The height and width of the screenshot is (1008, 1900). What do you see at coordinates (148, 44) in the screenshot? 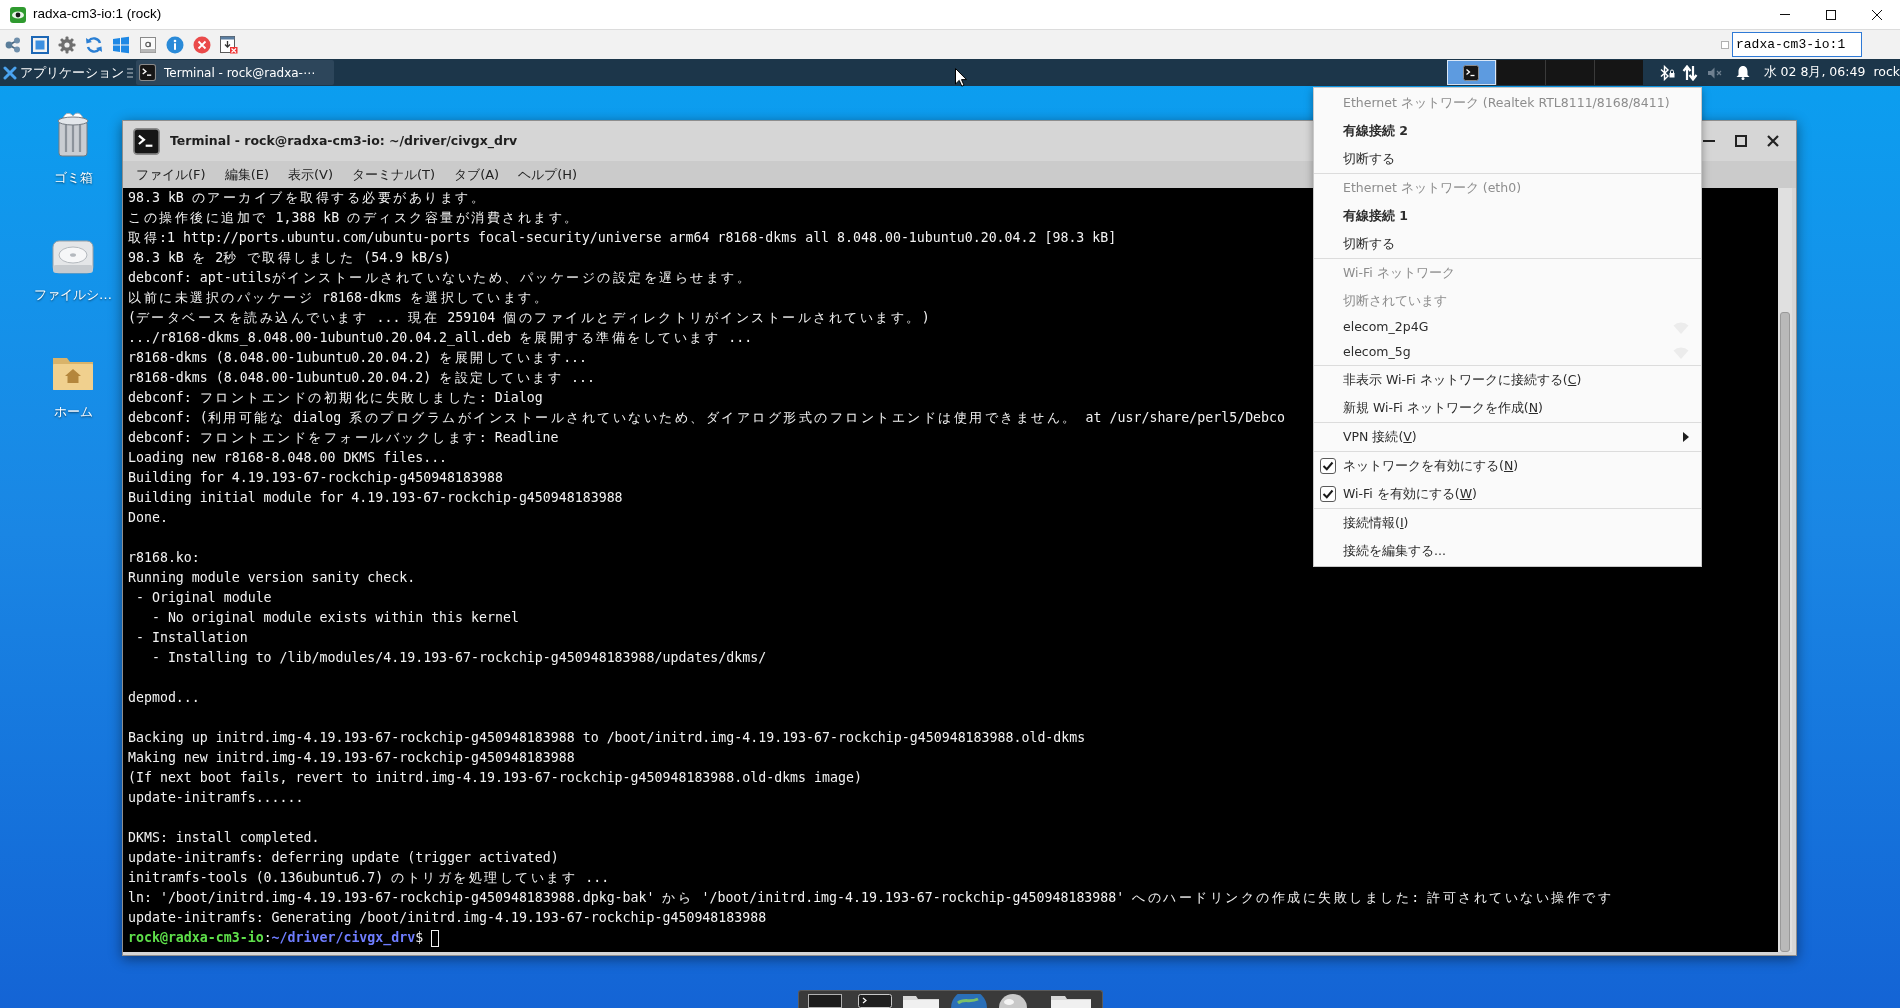
I see `document-icon` at bounding box center [148, 44].